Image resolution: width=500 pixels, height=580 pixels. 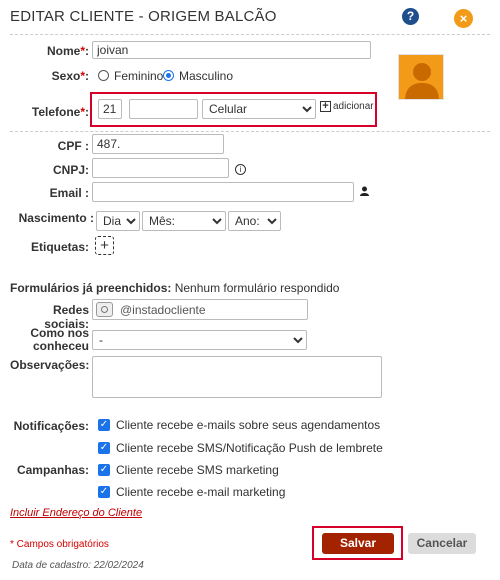 I want to click on formularios-value: Nenhum formulário respondido, so click(x=257, y=288).